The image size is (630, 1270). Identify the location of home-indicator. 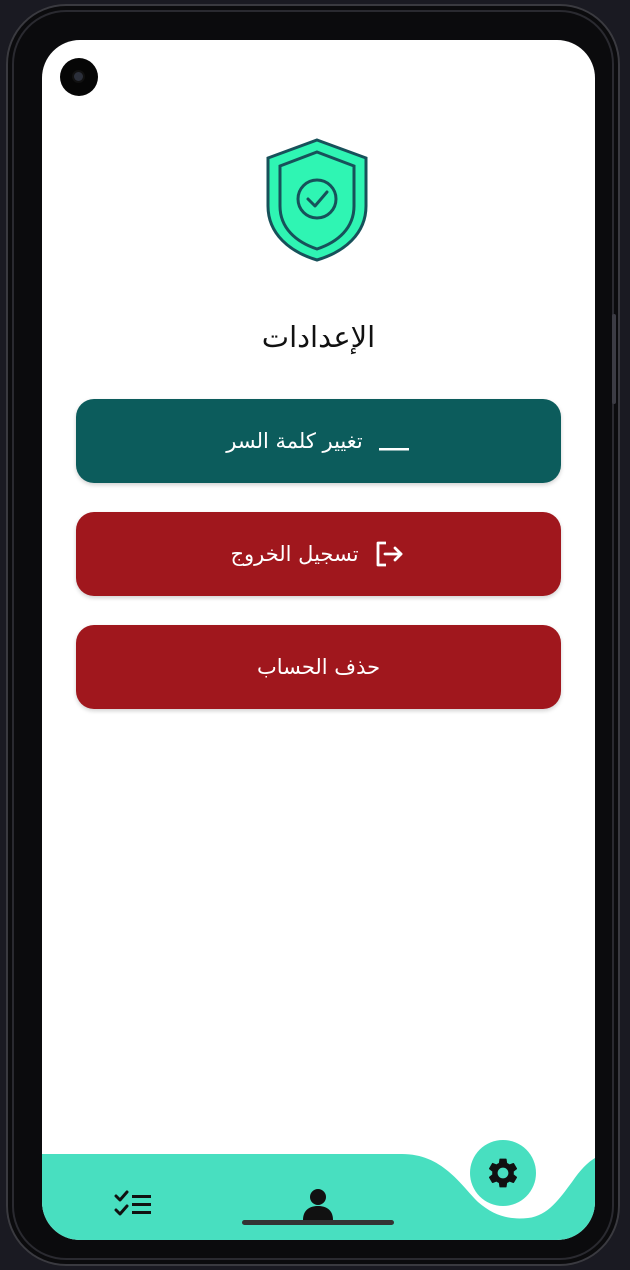
(318, 1222).